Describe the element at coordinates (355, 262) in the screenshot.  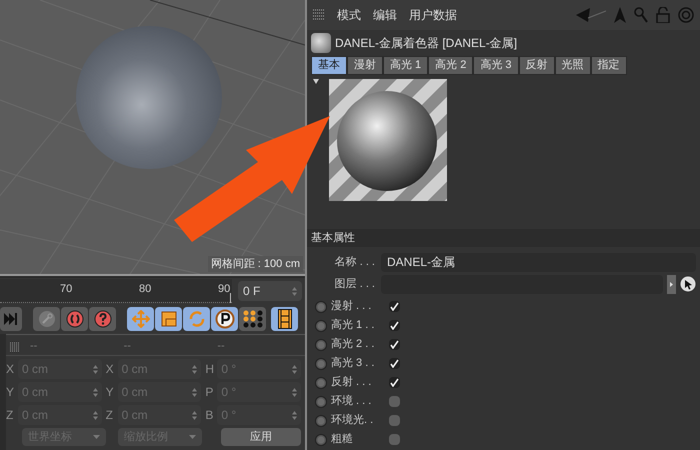
I see `field-label: 名称 . . .` at that location.